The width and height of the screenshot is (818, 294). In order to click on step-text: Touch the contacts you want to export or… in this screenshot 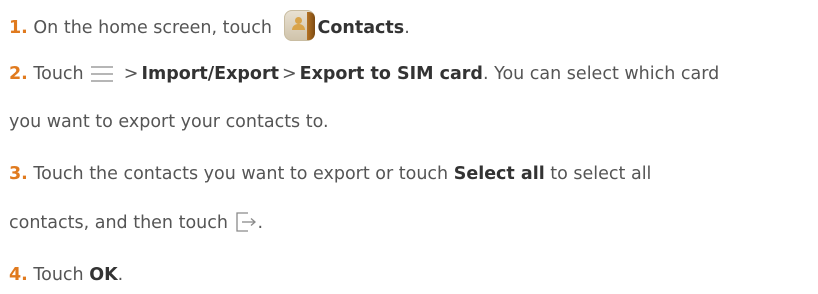, I will do `click(241, 174)`.